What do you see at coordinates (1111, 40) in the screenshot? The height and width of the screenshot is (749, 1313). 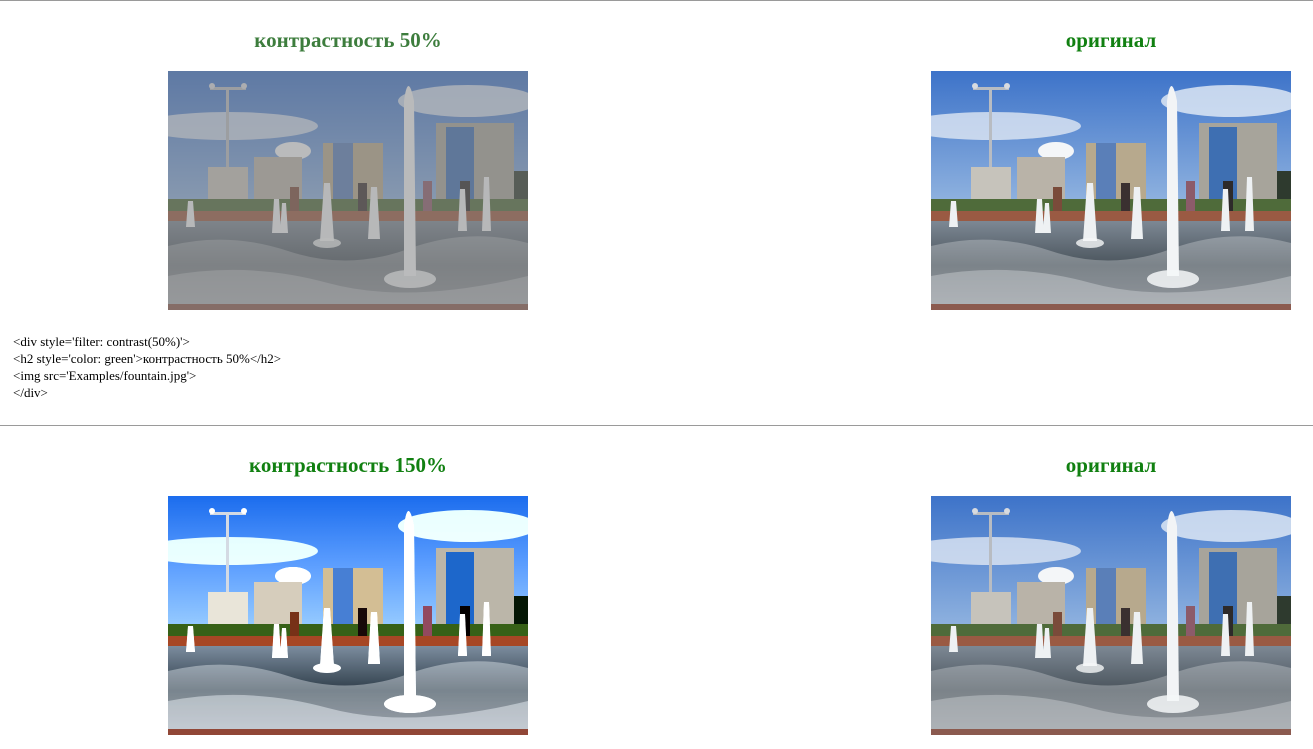 I see `heading-original-1: оригинал` at bounding box center [1111, 40].